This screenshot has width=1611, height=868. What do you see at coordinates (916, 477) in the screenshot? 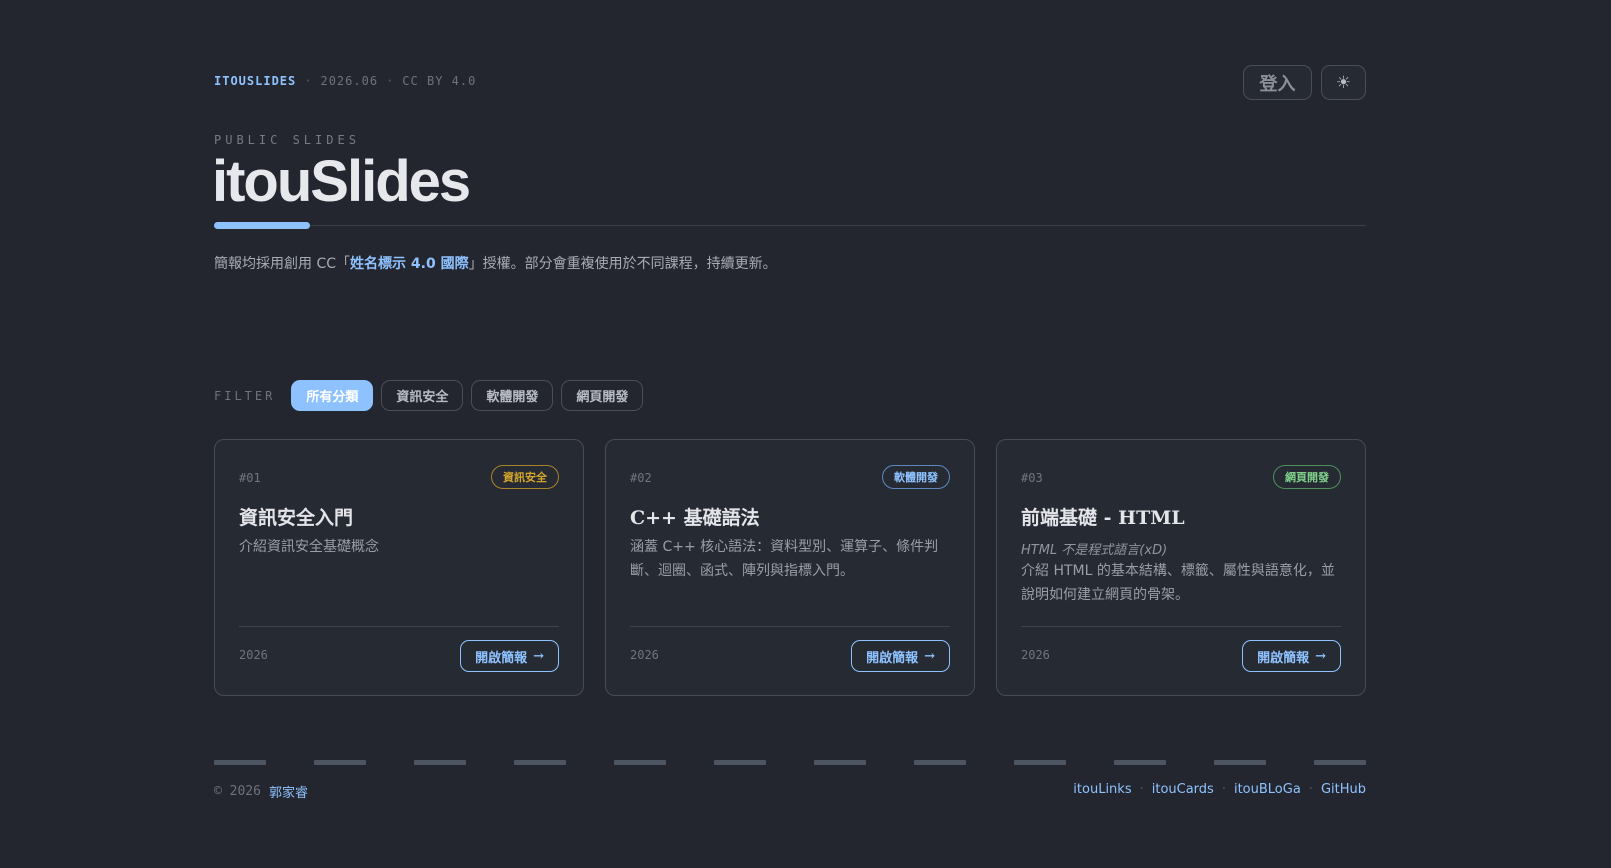
I see `card-category-tag: 軟體開發` at bounding box center [916, 477].